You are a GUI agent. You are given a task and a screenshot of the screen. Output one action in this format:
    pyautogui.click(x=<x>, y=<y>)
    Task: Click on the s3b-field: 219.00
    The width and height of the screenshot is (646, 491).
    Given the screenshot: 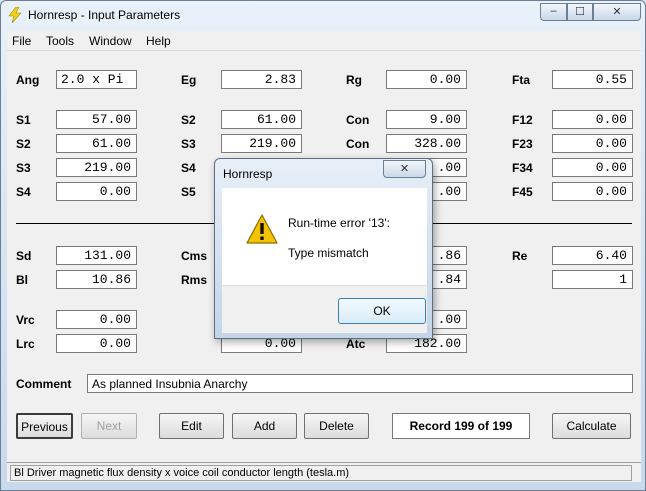 What is the action you would take?
    pyautogui.click(x=96, y=167)
    